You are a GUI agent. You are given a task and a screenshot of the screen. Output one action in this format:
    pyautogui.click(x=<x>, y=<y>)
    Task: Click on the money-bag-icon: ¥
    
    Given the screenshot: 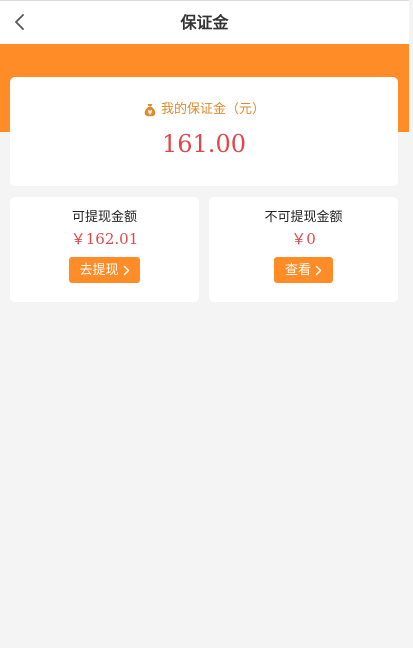 What is the action you would take?
    pyautogui.click(x=150, y=110)
    